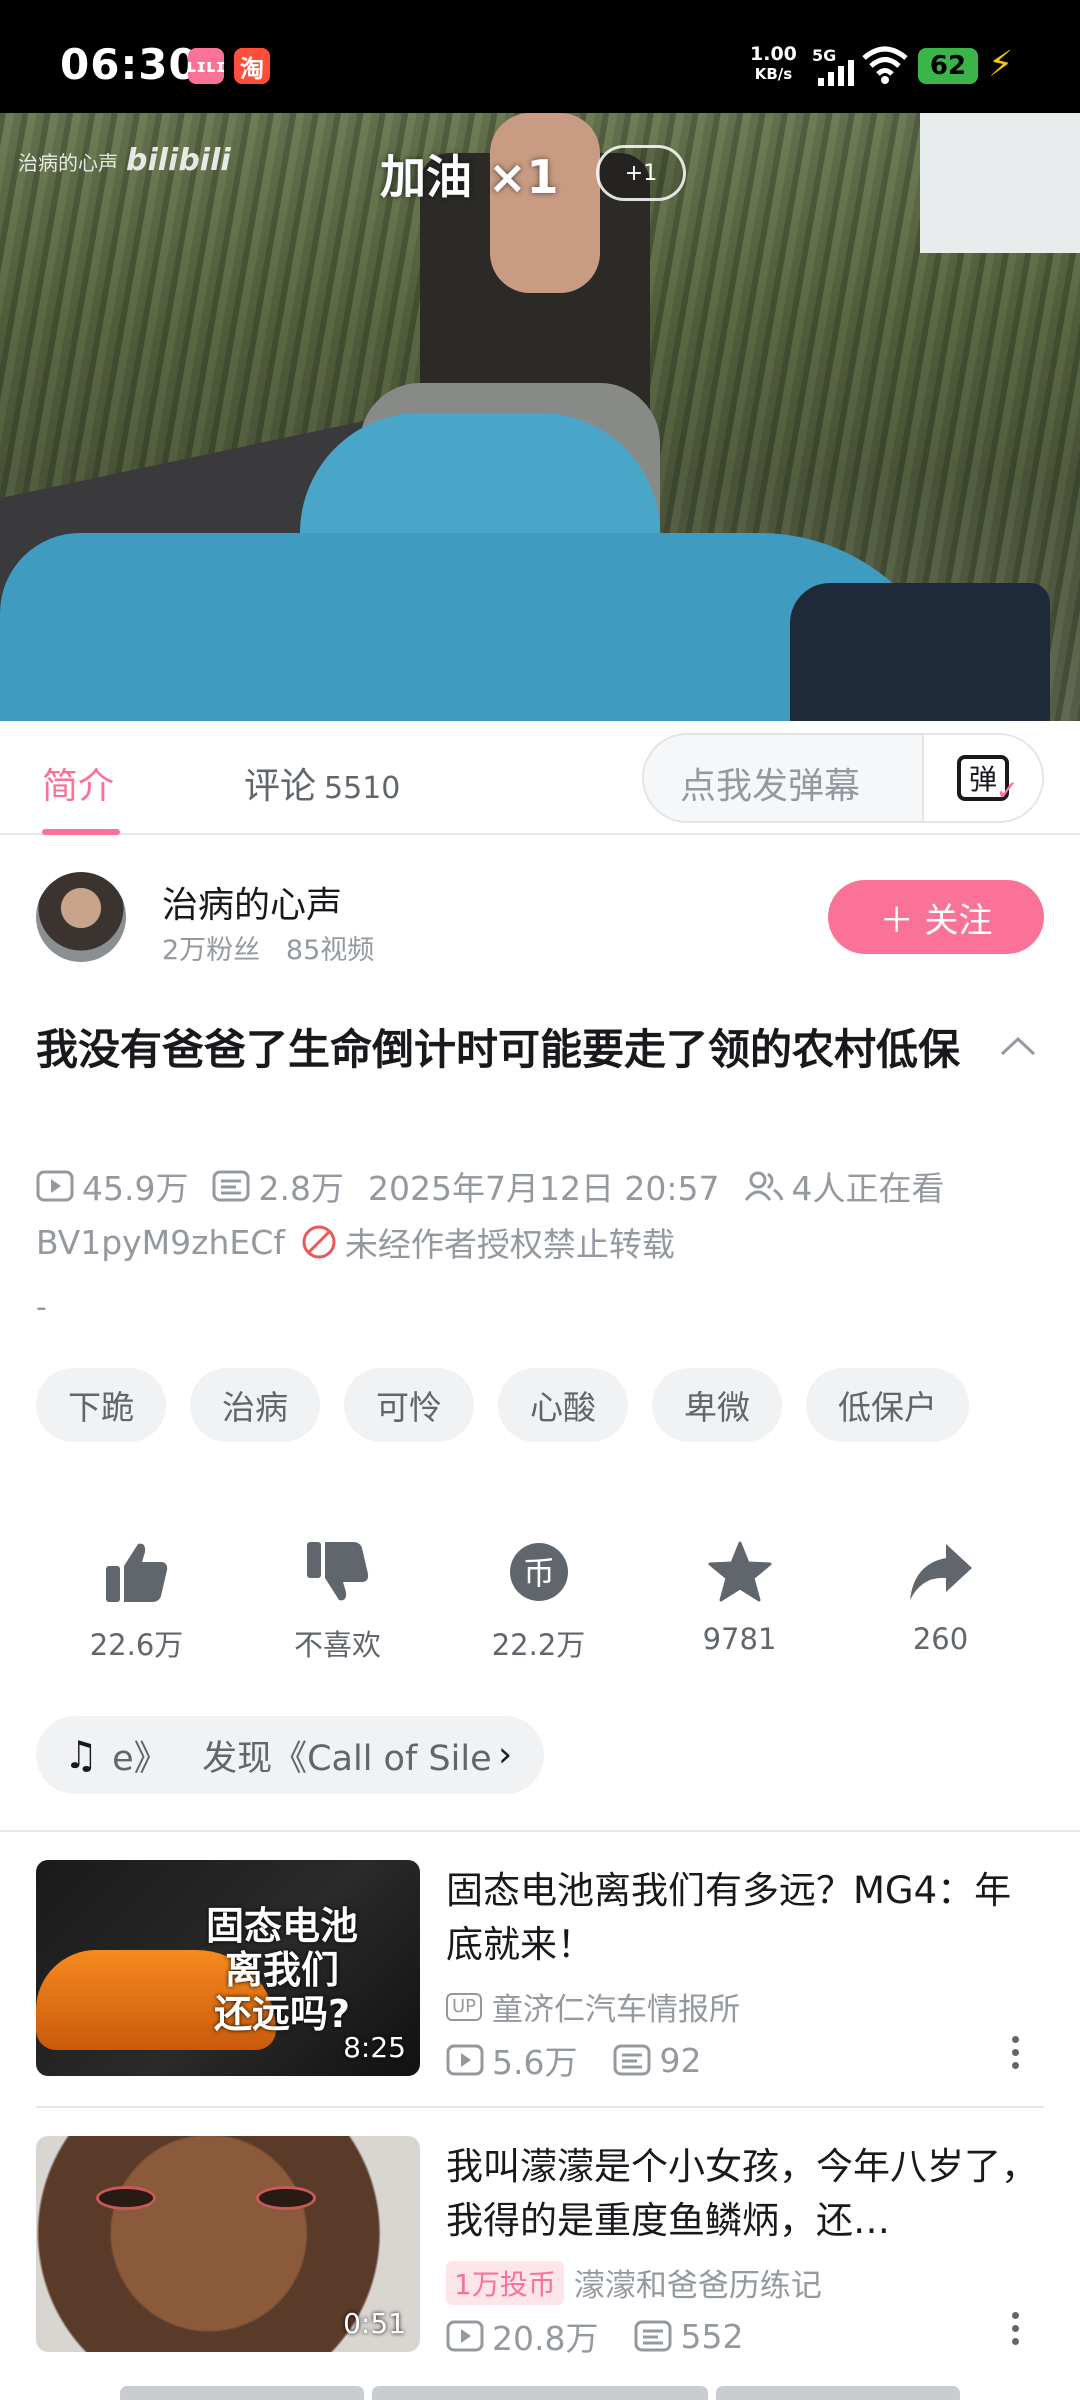 The width and height of the screenshot is (1080, 2400). What do you see at coordinates (563, 1405) in the screenshot?
I see `tag-item: 心酸` at bounding box center [563, 1405].